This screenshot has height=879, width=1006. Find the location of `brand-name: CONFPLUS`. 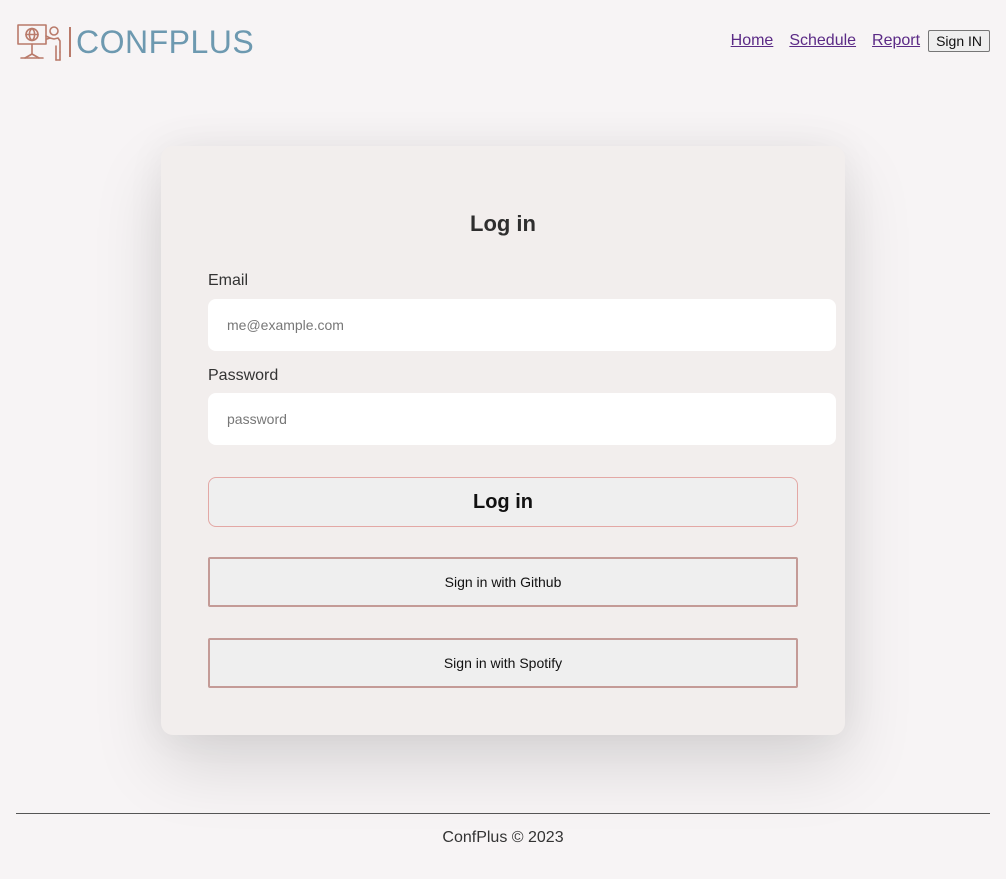

brand-name: CONFPLUS is located at coordinates (165, 42).